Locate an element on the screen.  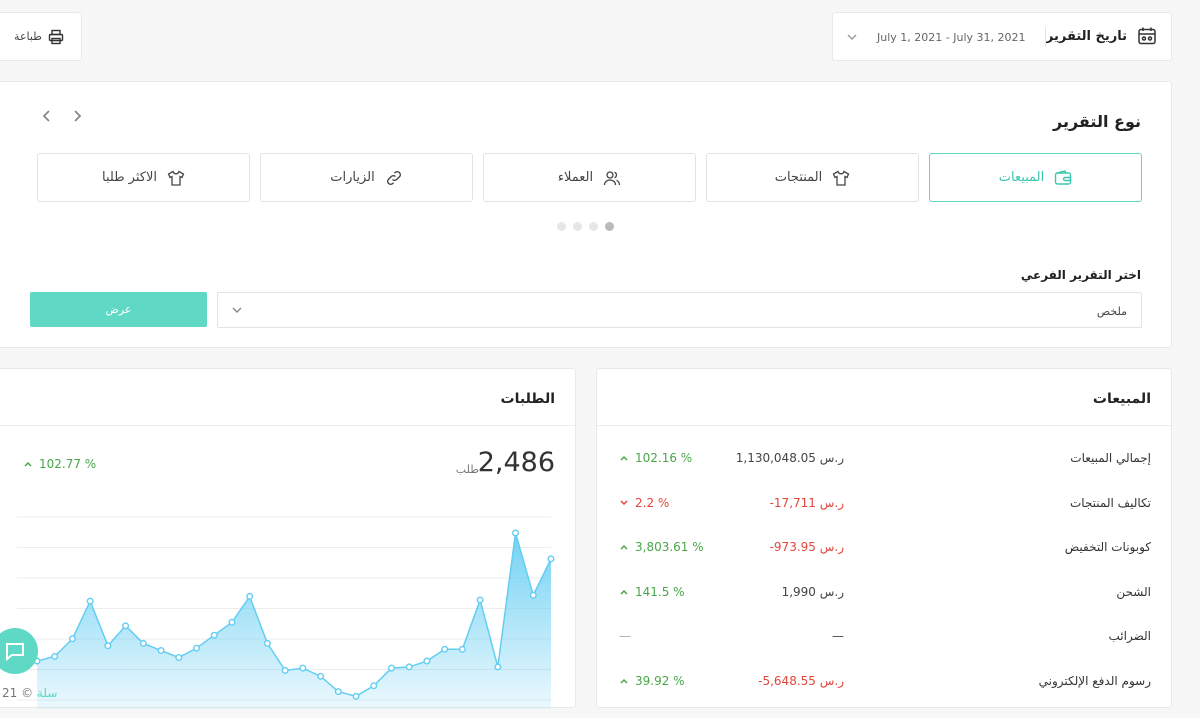
sub-report-label: اختر التقرير الفرعي is located at coordinates (1080, 275).